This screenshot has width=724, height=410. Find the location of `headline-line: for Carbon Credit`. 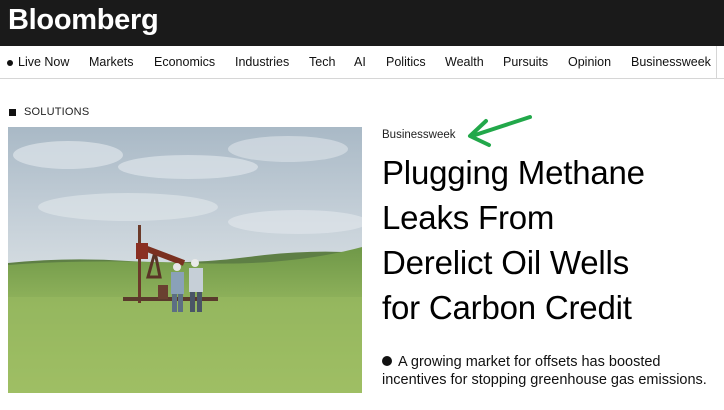

headline-line: for Carbon Credit is located at coordinates (507, 307).